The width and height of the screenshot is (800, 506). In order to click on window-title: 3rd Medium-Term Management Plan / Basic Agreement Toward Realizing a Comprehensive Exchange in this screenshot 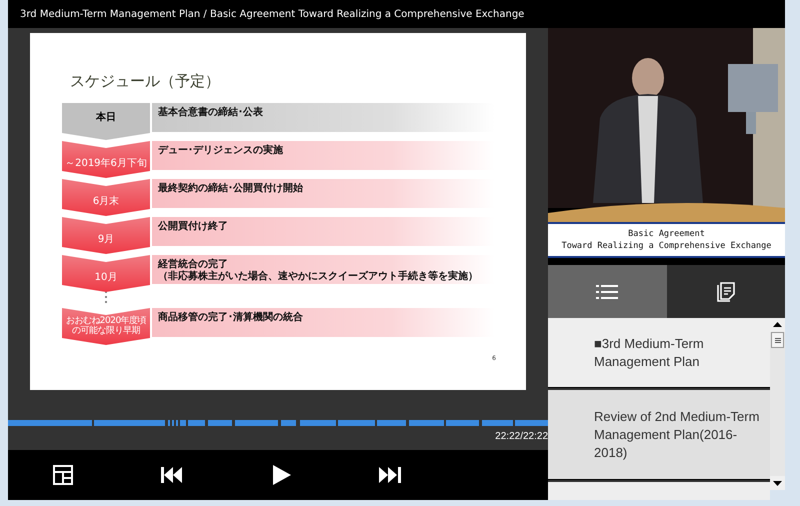, I will do `click(272, 14)`.